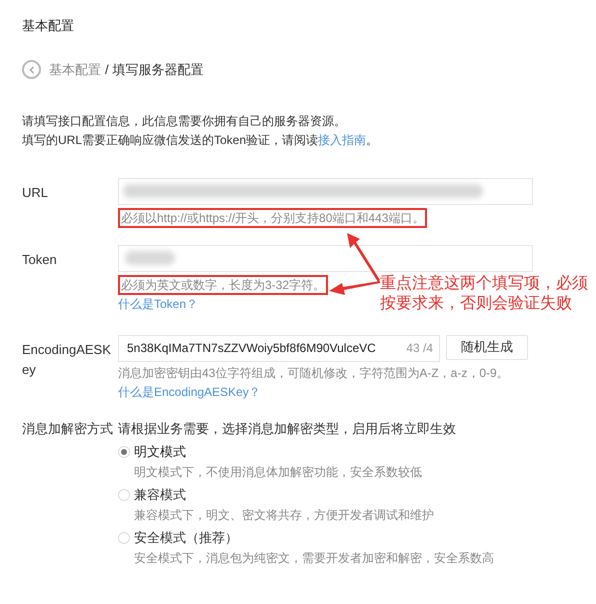  Describe the element at coordinates (325, 258) in the screenshot. I see `token-field` at that location.